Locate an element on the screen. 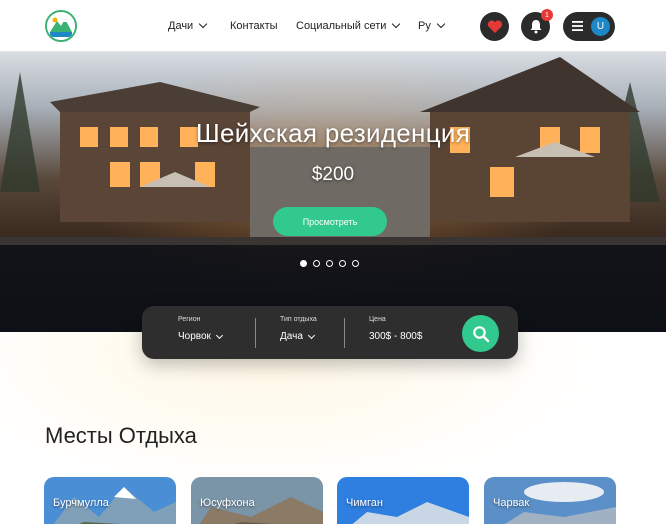  notifications-button: 1 is located at coordinates (537, 25).